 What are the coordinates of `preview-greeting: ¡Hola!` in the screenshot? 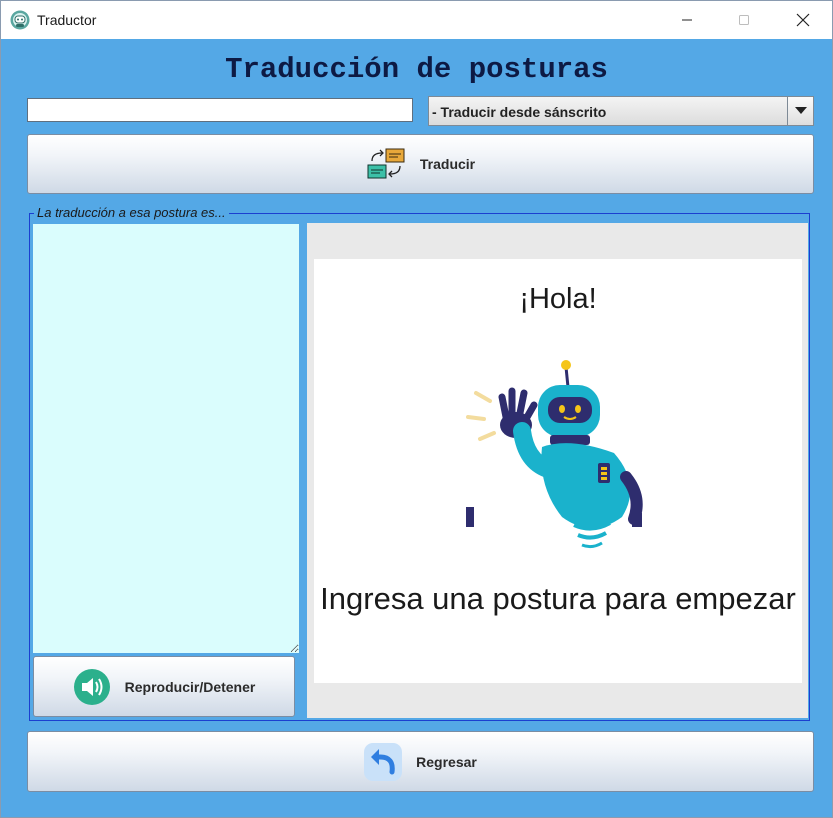 It's located at (558, 299).